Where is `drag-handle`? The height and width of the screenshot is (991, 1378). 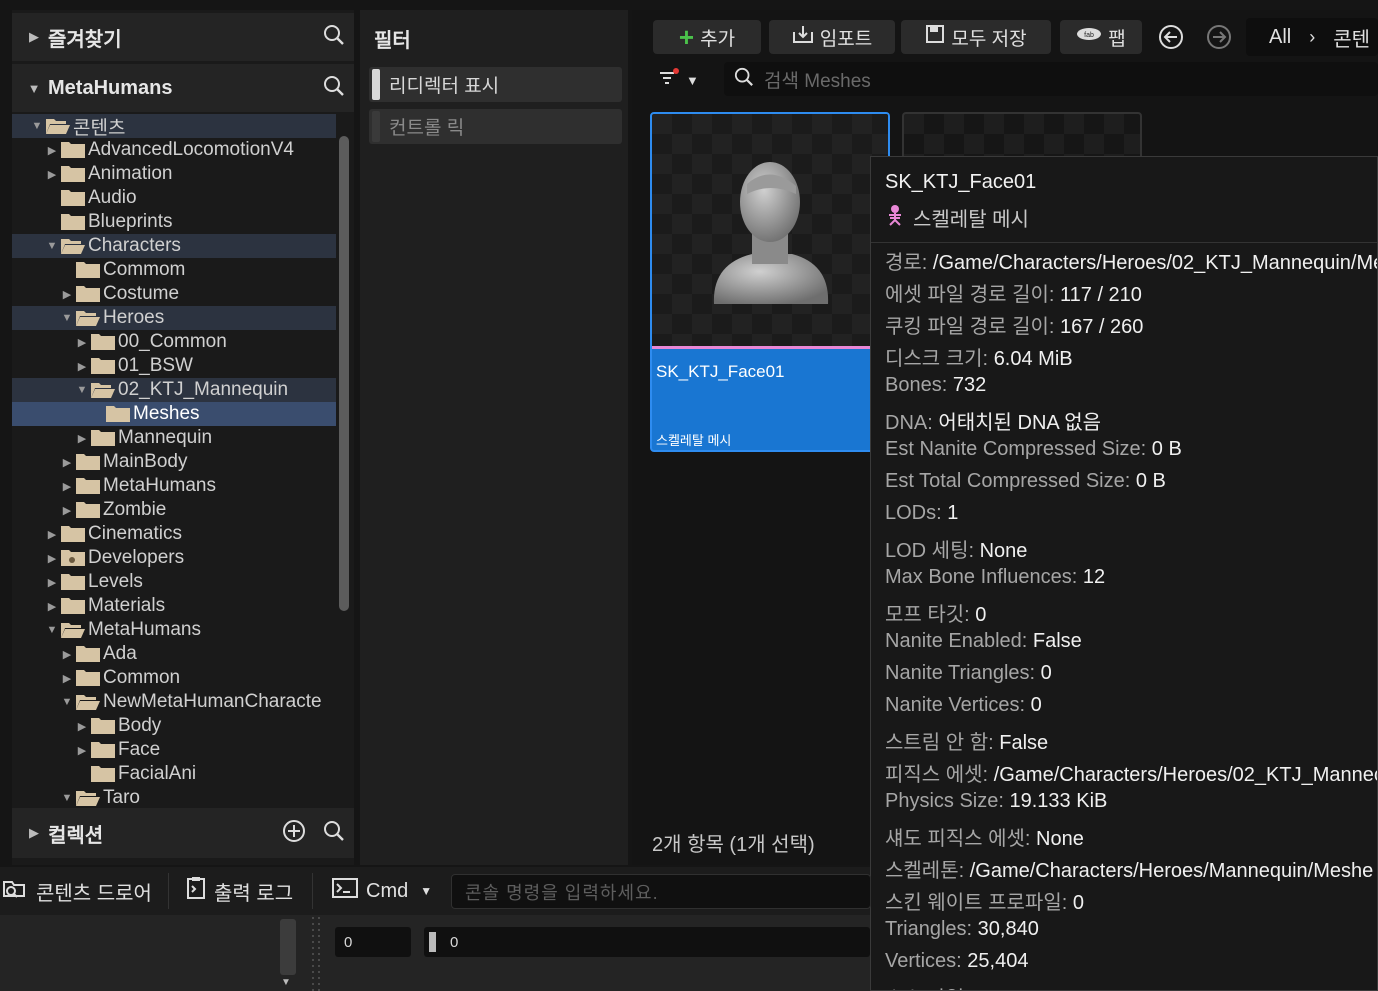 drag-handle is located at coordinates (316, 953).